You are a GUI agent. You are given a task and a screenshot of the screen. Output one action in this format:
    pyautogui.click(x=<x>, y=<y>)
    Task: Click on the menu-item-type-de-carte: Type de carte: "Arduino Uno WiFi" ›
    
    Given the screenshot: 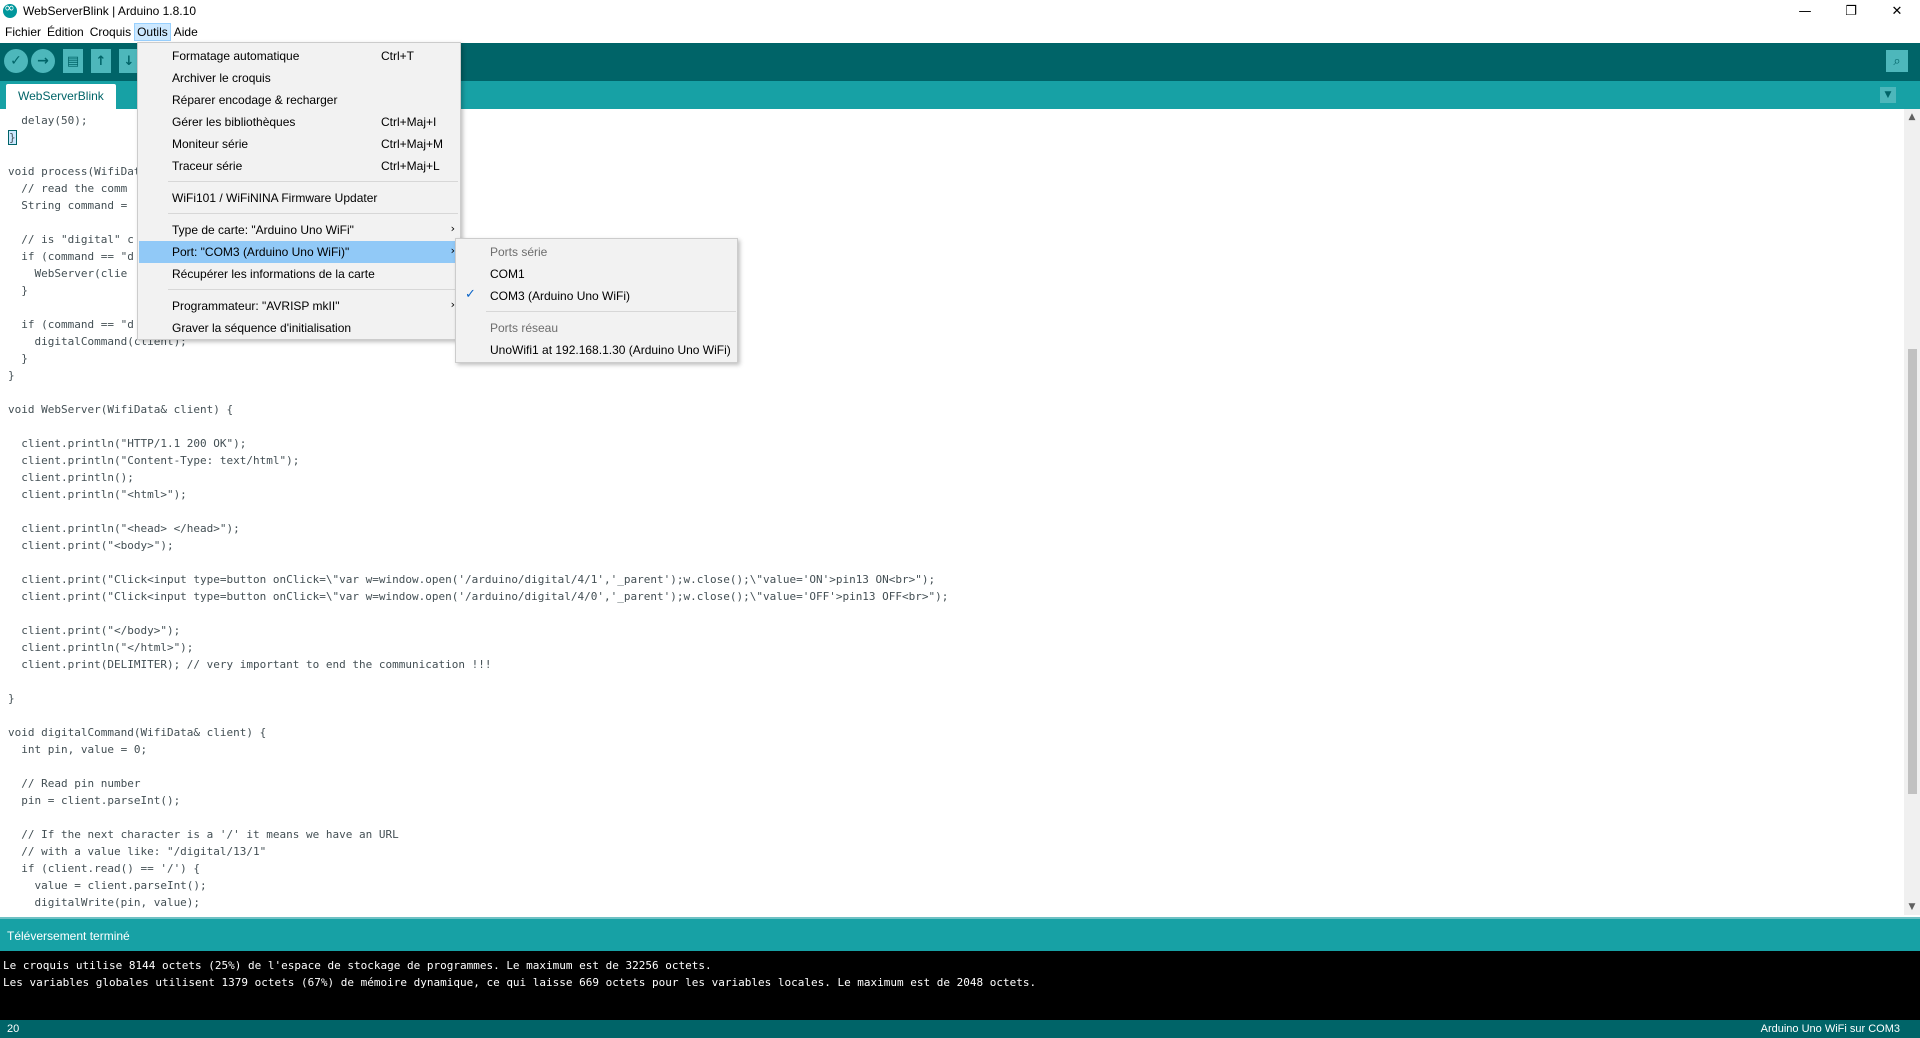 What is the action you would take?
    pyautogui.click(x=299, y=230)
    